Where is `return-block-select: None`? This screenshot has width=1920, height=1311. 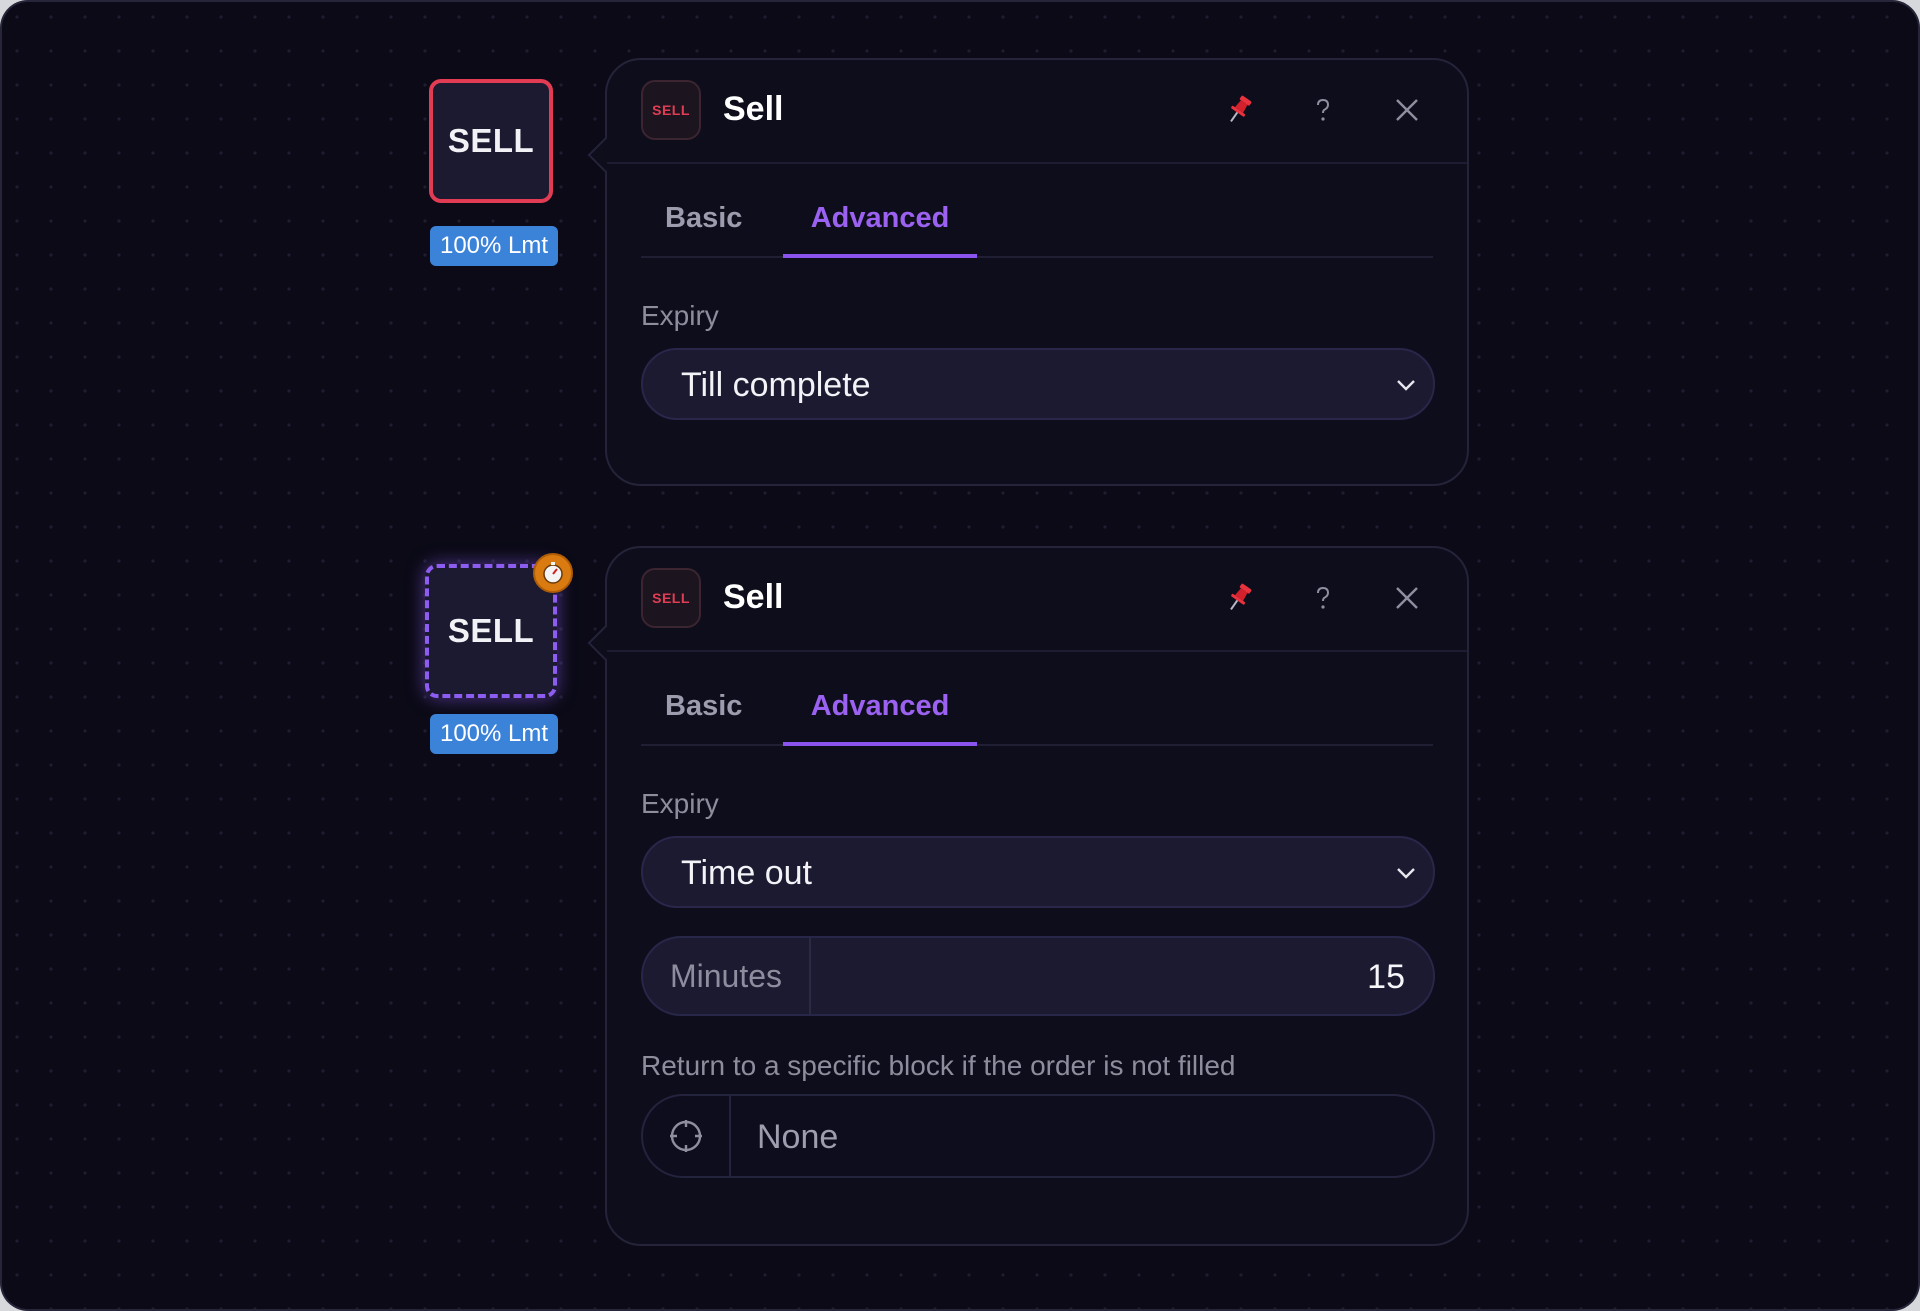 return-block-select: None is located at coordinates (1038, 1136).